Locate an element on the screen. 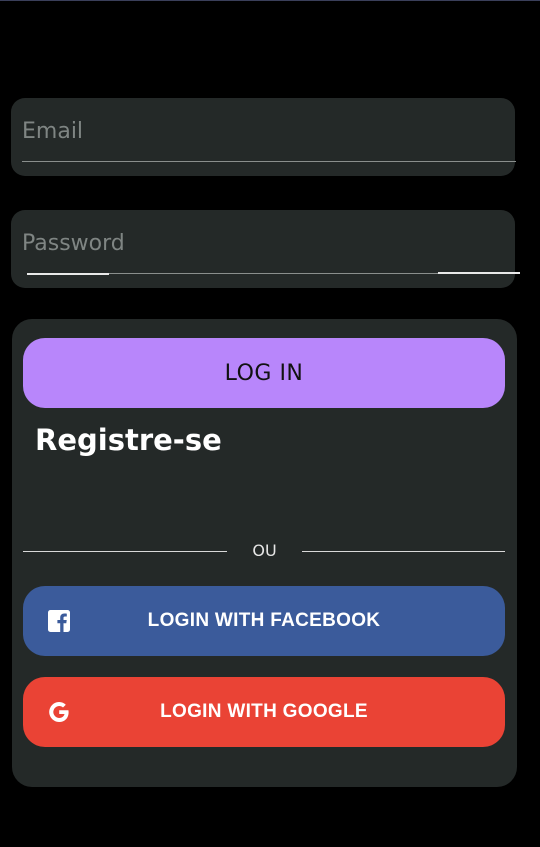 The height and width of the screenshot is (847, 540). google-login-button: LOGIN WITH GOOGLE is located at coordinates (264, 712).